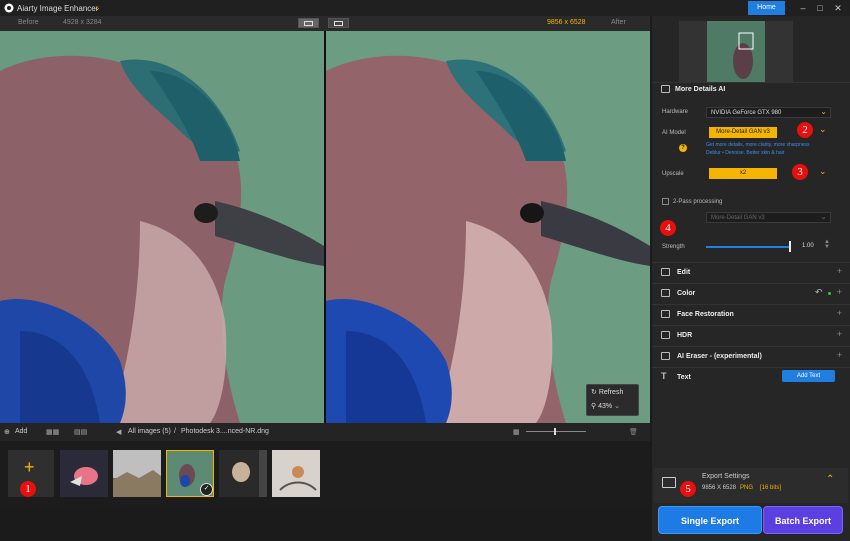  What do you see at coordinates (803, 520) in the screenshot?
I see `batch-export-button: Batch Export` at bounding box center [803, 520].